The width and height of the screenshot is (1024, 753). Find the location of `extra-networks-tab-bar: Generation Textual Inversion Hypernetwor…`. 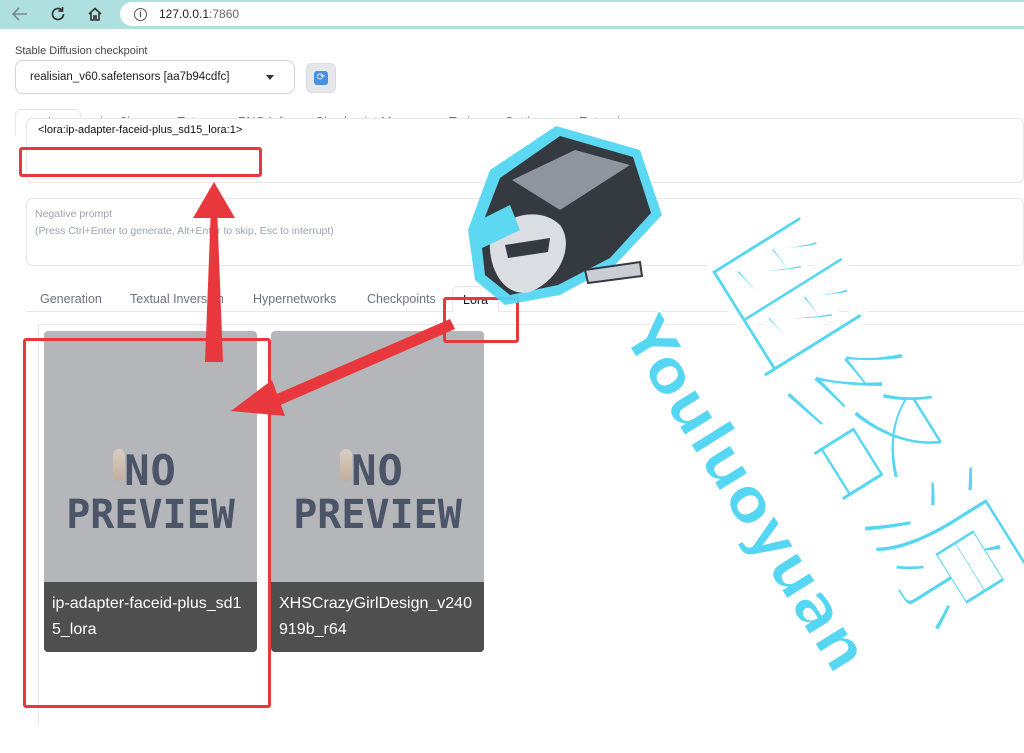

extra-networks-tab-bar: Generation Textual Inversion Hypernetwor… is located at coordinates (525, 299).